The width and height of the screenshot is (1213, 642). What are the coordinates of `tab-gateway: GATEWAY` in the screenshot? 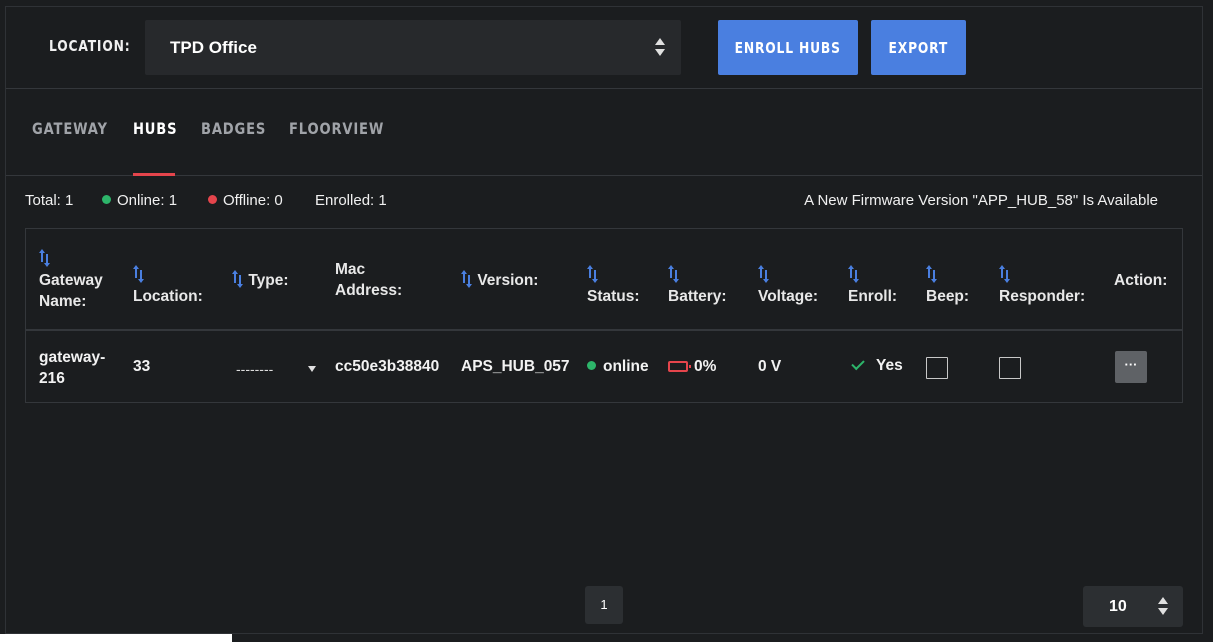 It's located at (70, 128).